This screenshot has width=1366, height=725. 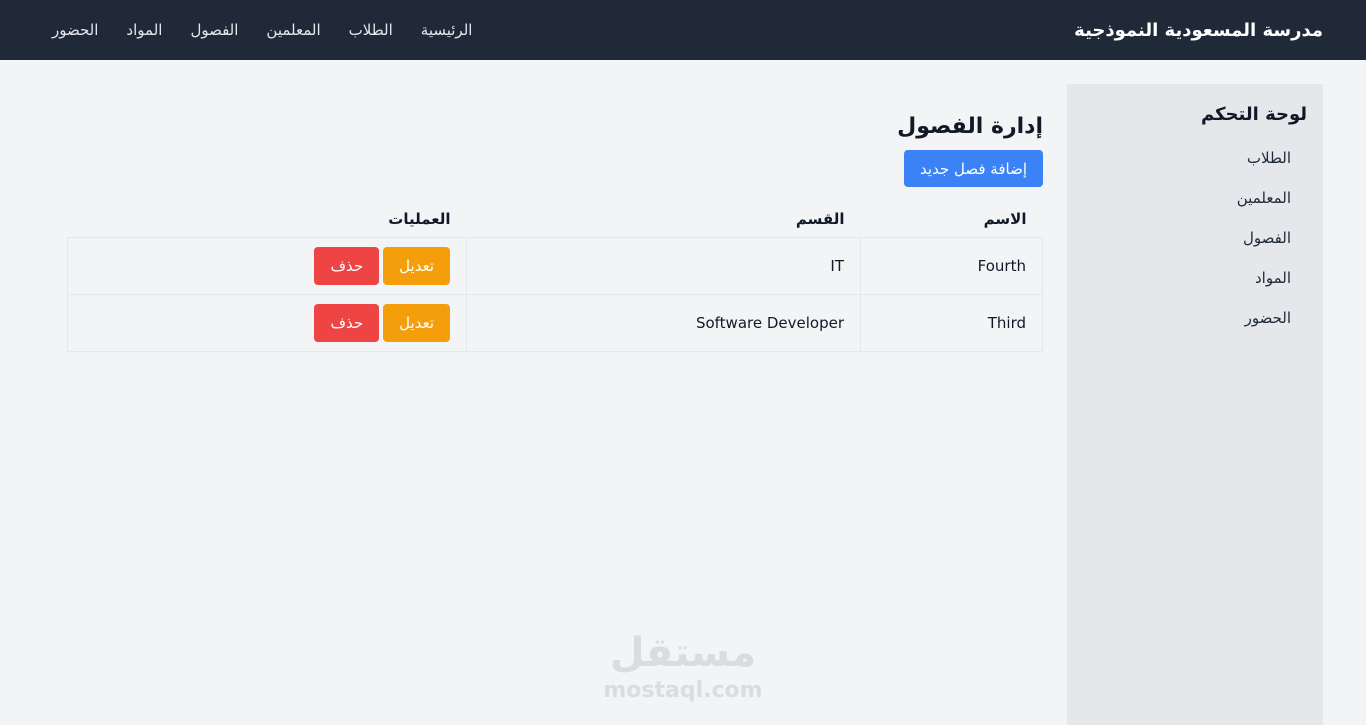 I want to click on cell-name: Third, so click(x=951, y=322).